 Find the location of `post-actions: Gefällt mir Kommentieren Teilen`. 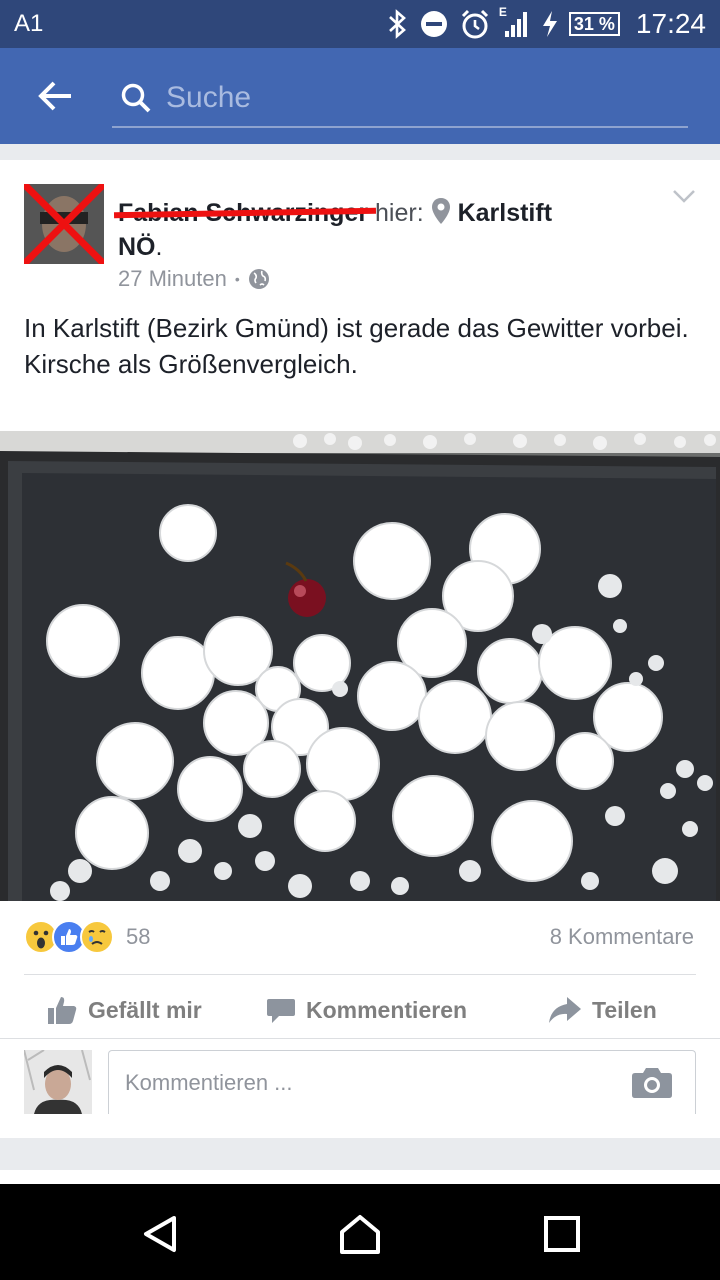

post-actions: Gefällt mir Kommentieren Teilen is located at coordinates (360, 1010).